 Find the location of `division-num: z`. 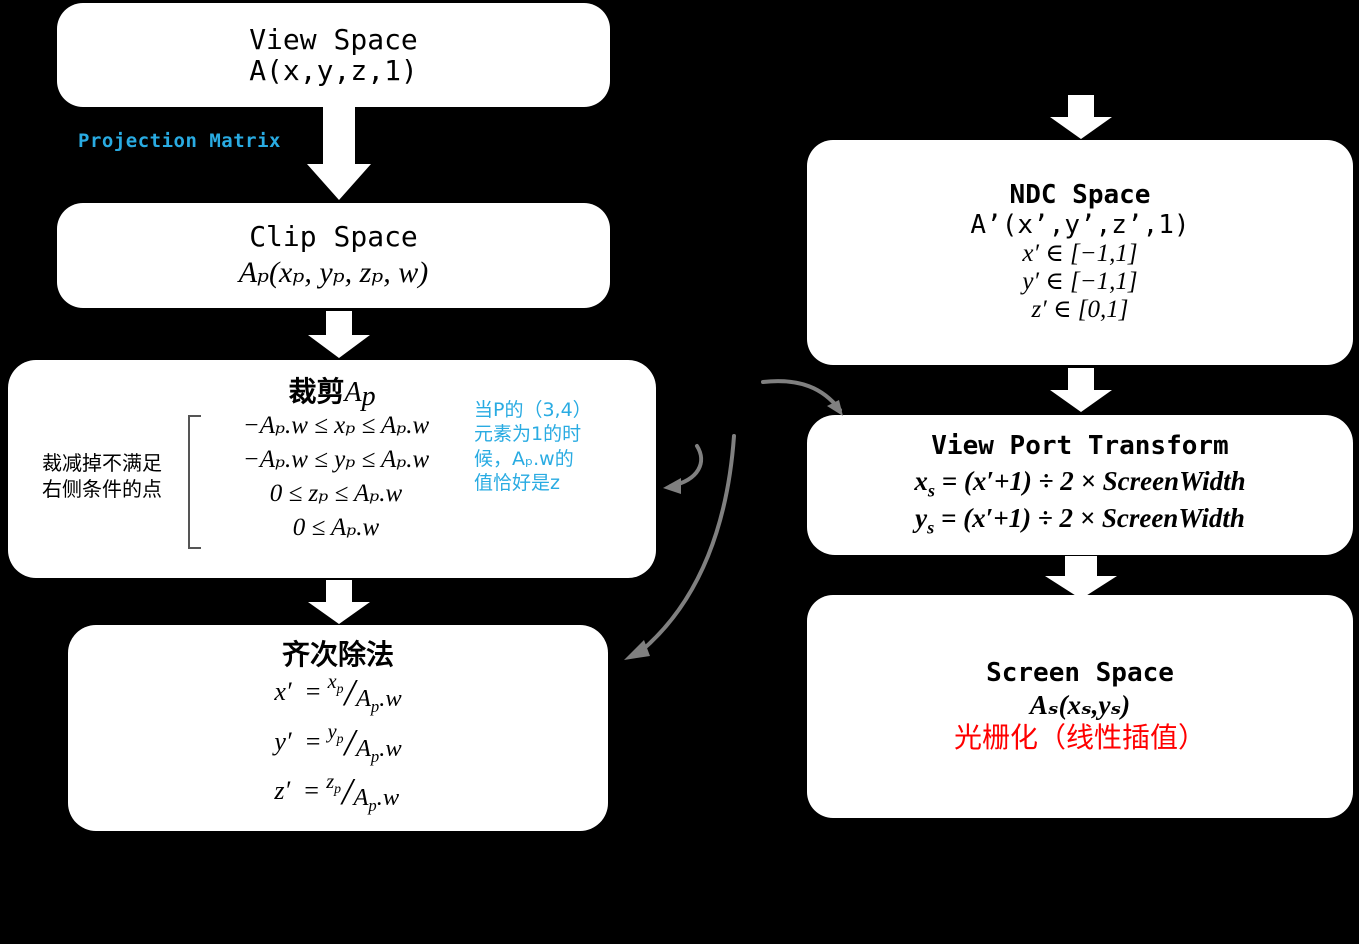

division-num: z is located at coordinates (330, 781).